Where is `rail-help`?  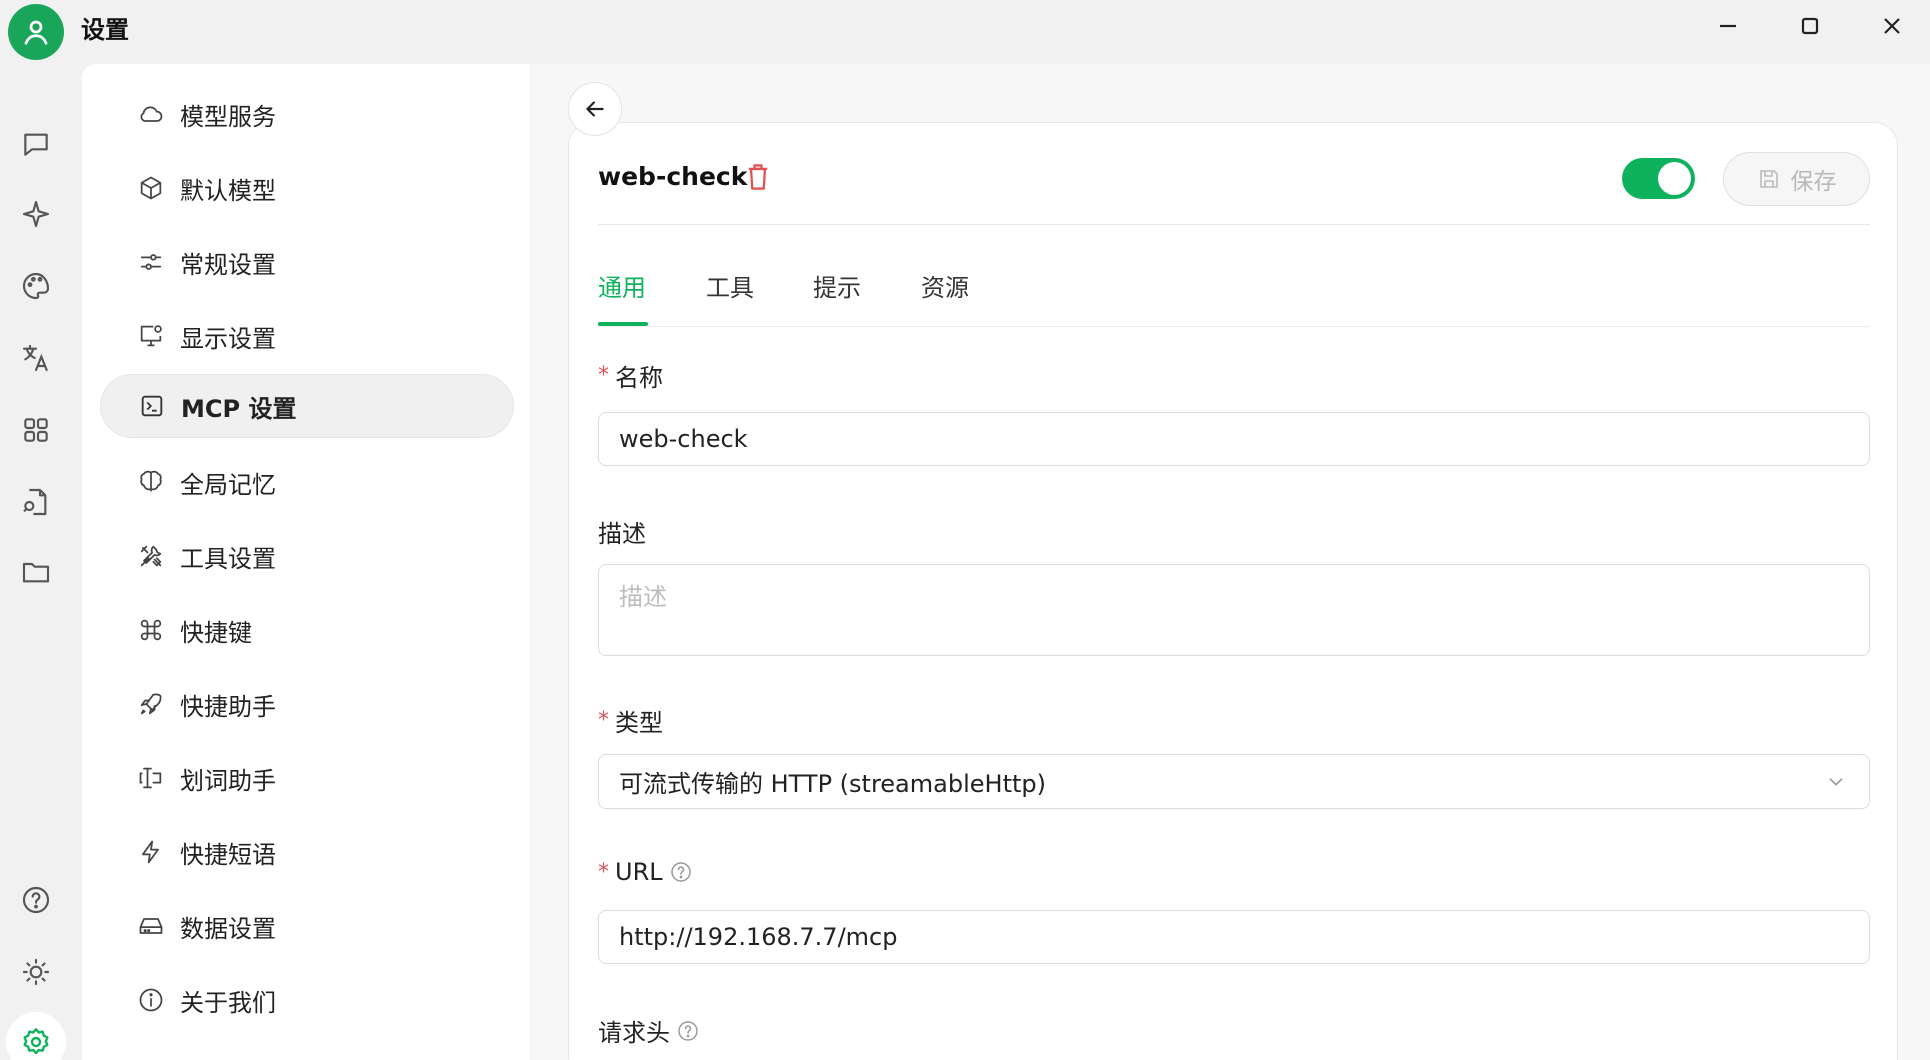 rail-help is located at coordinates (36, 900).